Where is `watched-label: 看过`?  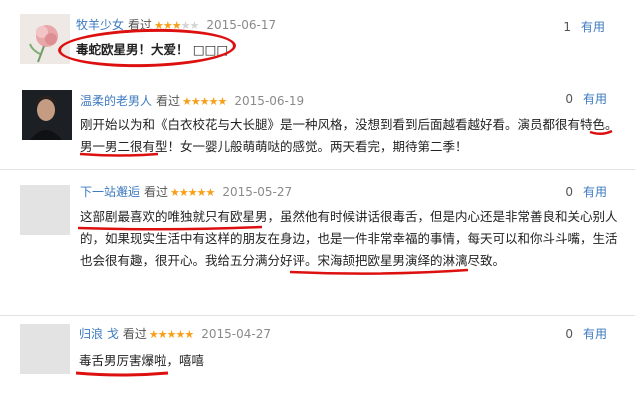 watched-label: 看过 is located at coordinates (140, 25).